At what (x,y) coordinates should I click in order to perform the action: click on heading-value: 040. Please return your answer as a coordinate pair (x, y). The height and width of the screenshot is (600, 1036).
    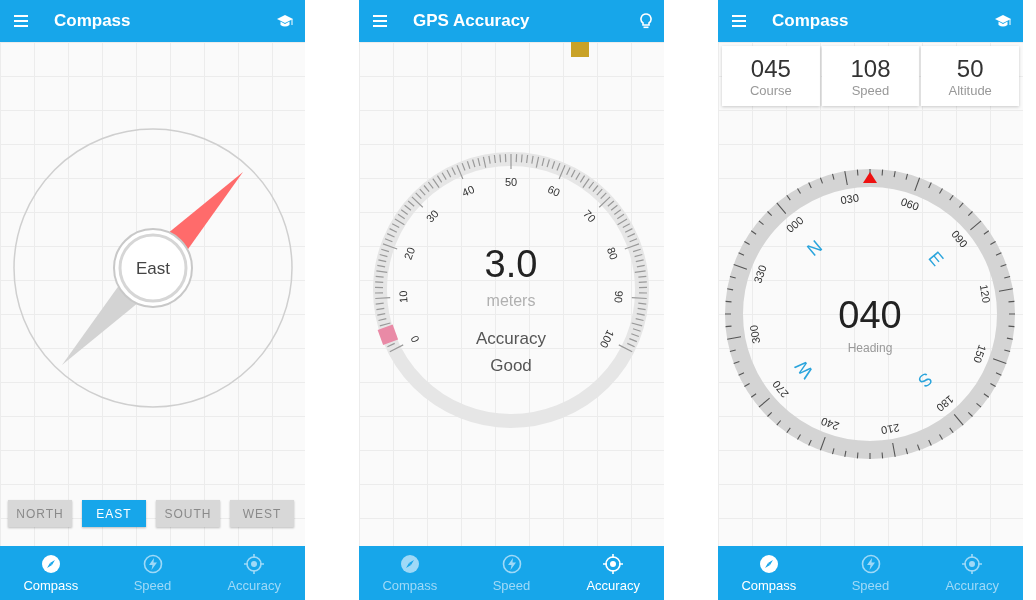
    Looking at the image, I should click on (870, 315).